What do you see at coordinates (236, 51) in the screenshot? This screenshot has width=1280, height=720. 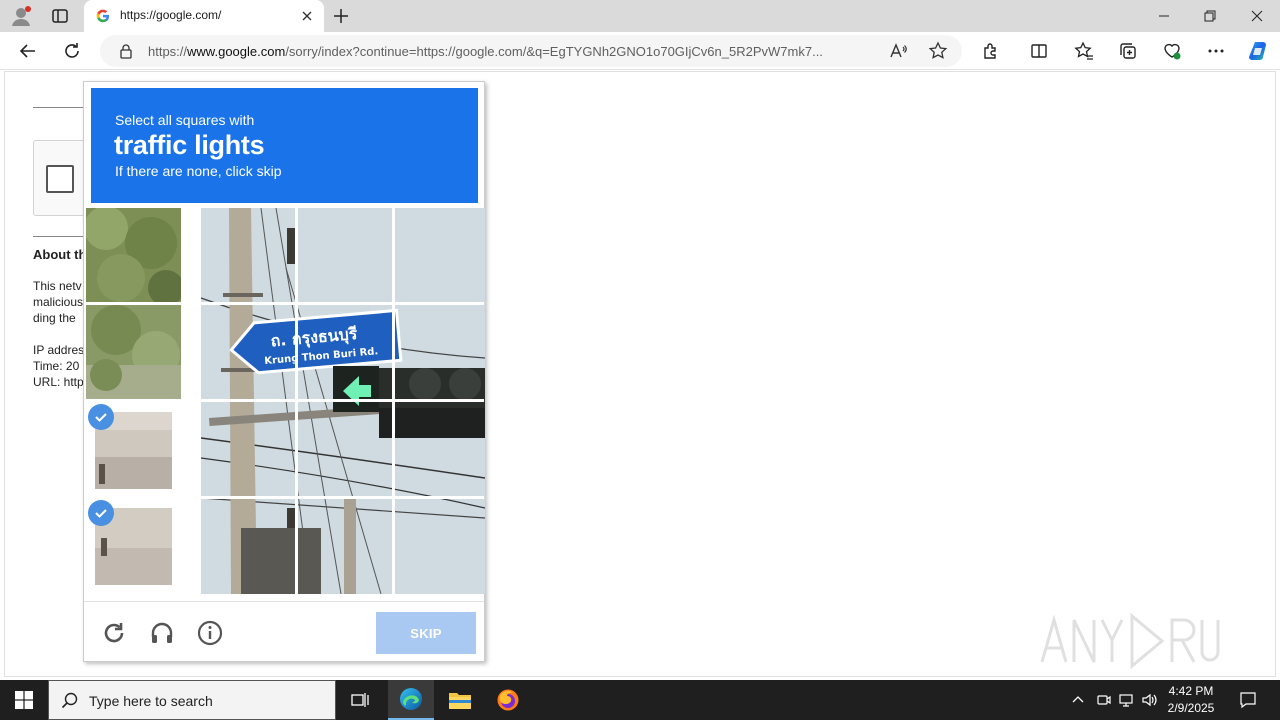 I see `url-domain: www.google.com` at bounding box center [236, 51].